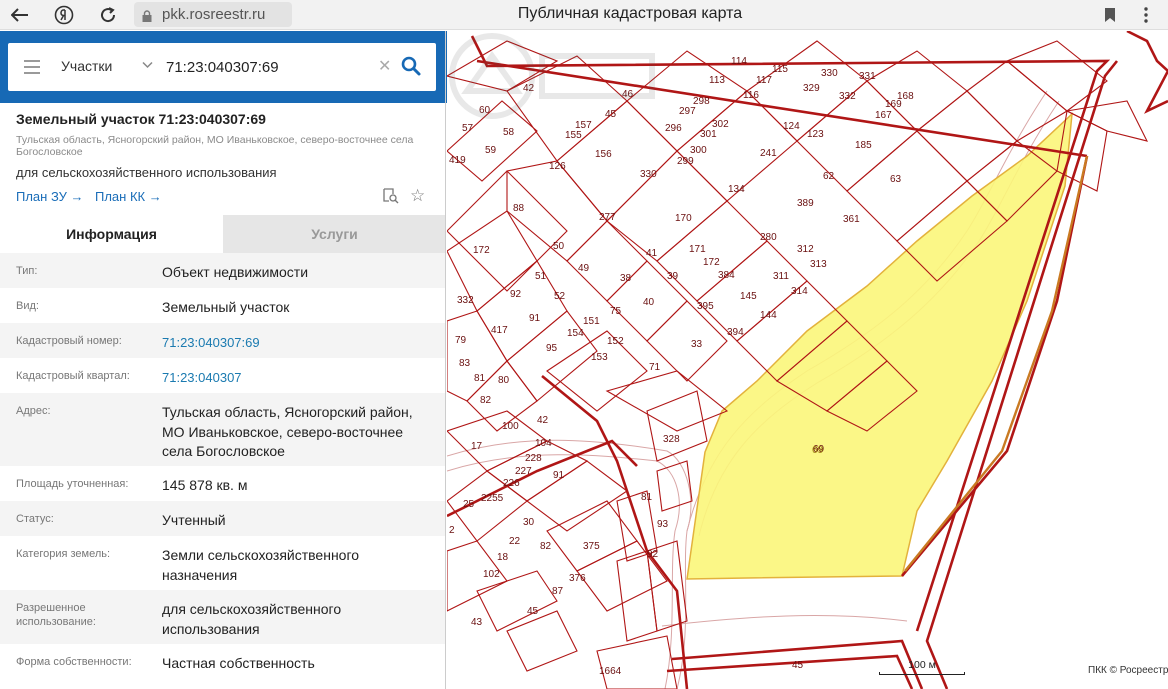 The width and height of the screenshot is (1168, 689). I want to click on plan-kk-link: План КК →, so click(128, 196).